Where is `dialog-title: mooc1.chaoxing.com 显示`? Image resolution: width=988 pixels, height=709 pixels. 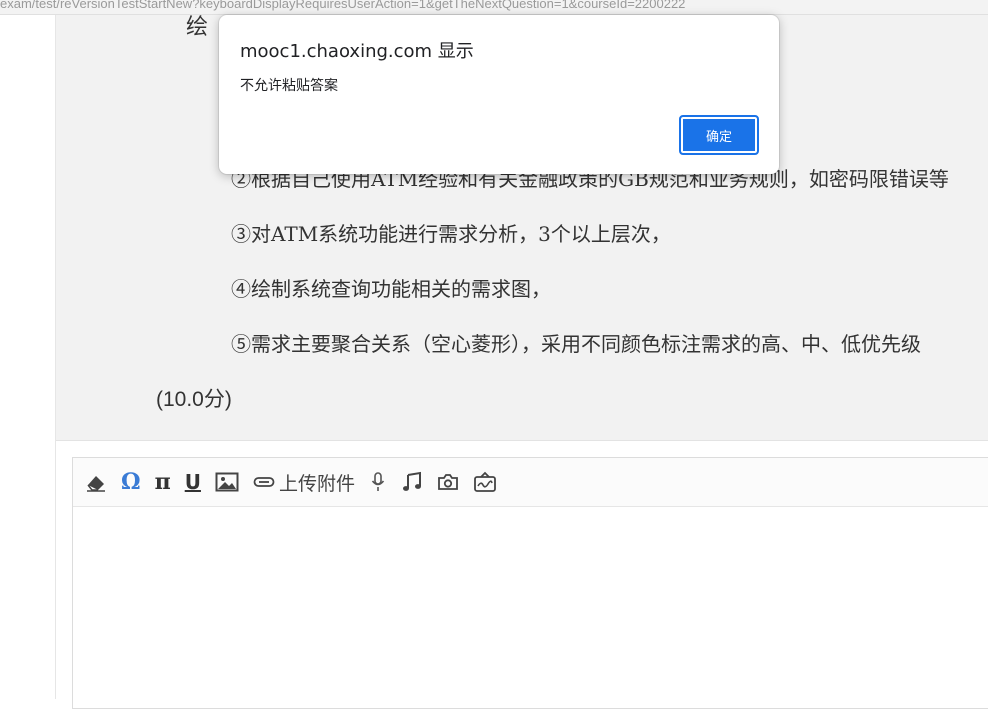
dialog-title: mooc1.chaoxing.com 显示 is located at coordinates (357, 51).